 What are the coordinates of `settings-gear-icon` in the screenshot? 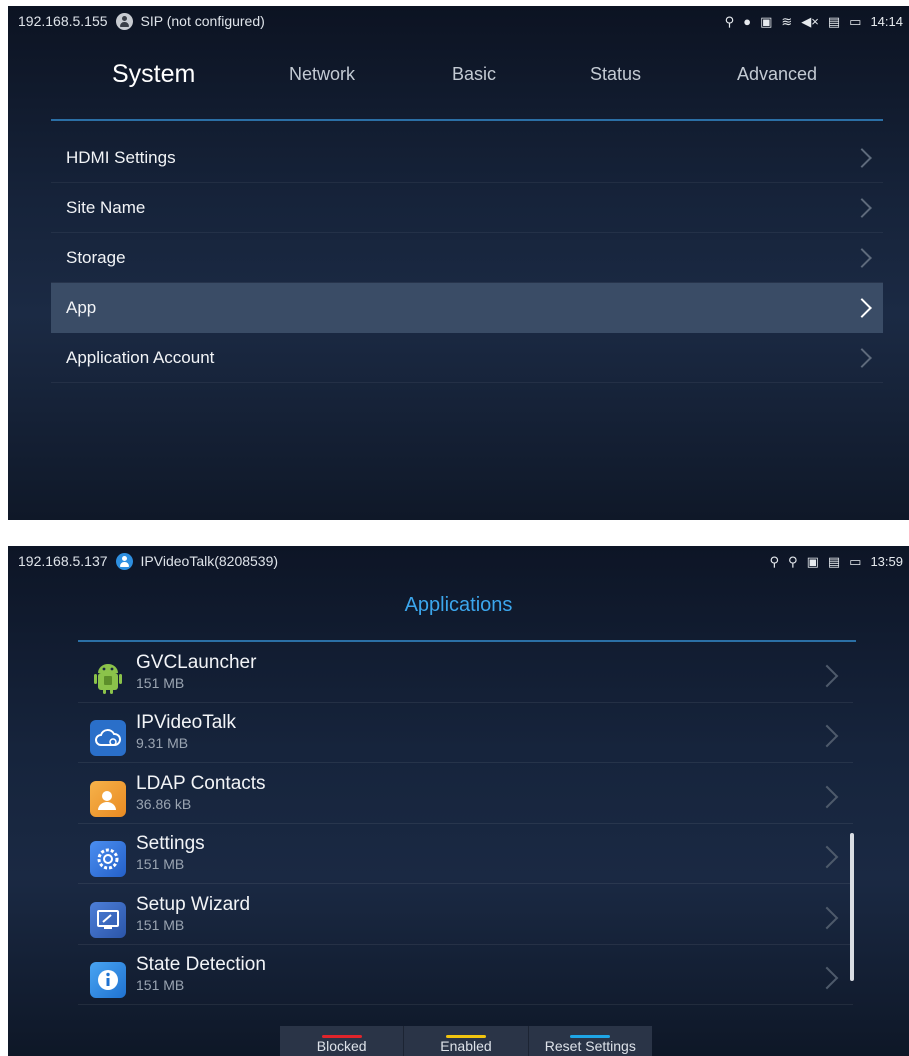 It's located at (108, 859).